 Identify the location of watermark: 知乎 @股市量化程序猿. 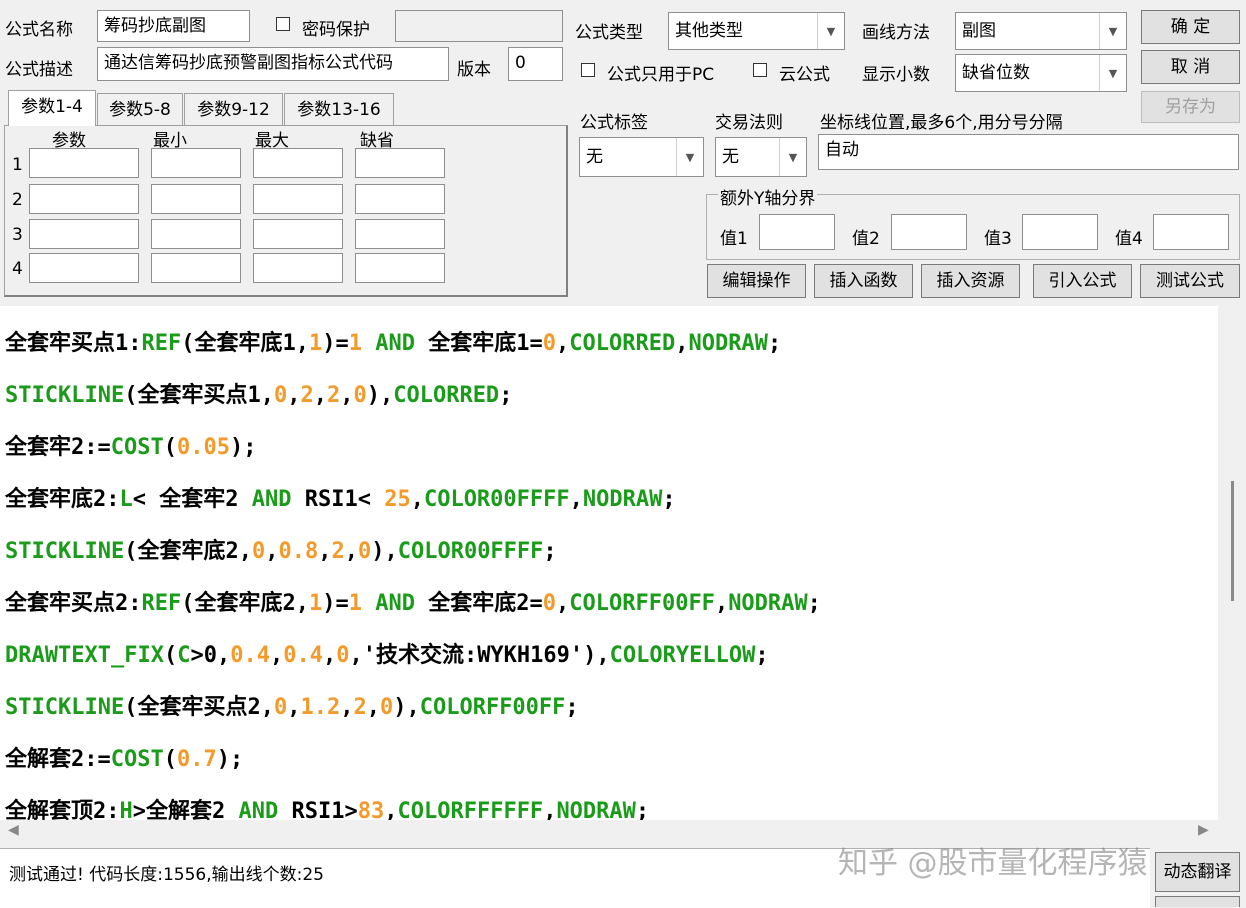
(993, 863).